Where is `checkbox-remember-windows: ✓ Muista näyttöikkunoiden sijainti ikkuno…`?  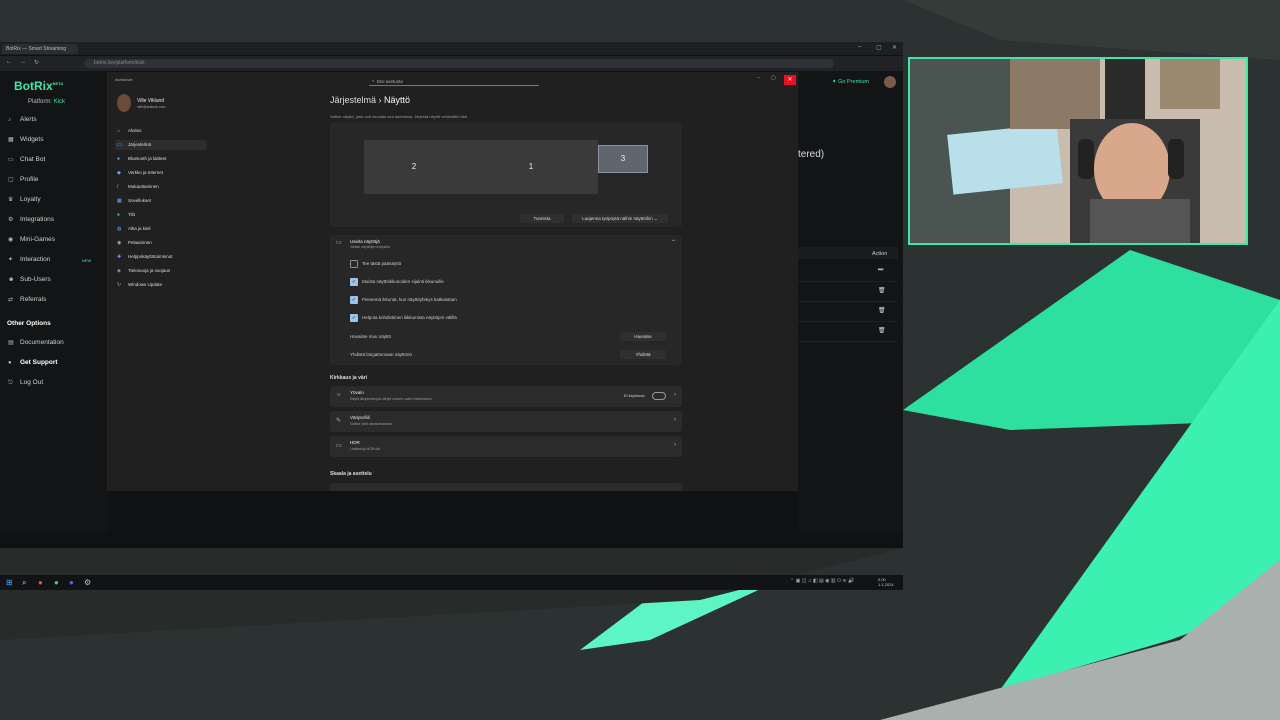
checkbox-remember-windows: ✓ Muista näyttöikkunoiden sijainti ikkuno… is located at coordinates (397, 282).